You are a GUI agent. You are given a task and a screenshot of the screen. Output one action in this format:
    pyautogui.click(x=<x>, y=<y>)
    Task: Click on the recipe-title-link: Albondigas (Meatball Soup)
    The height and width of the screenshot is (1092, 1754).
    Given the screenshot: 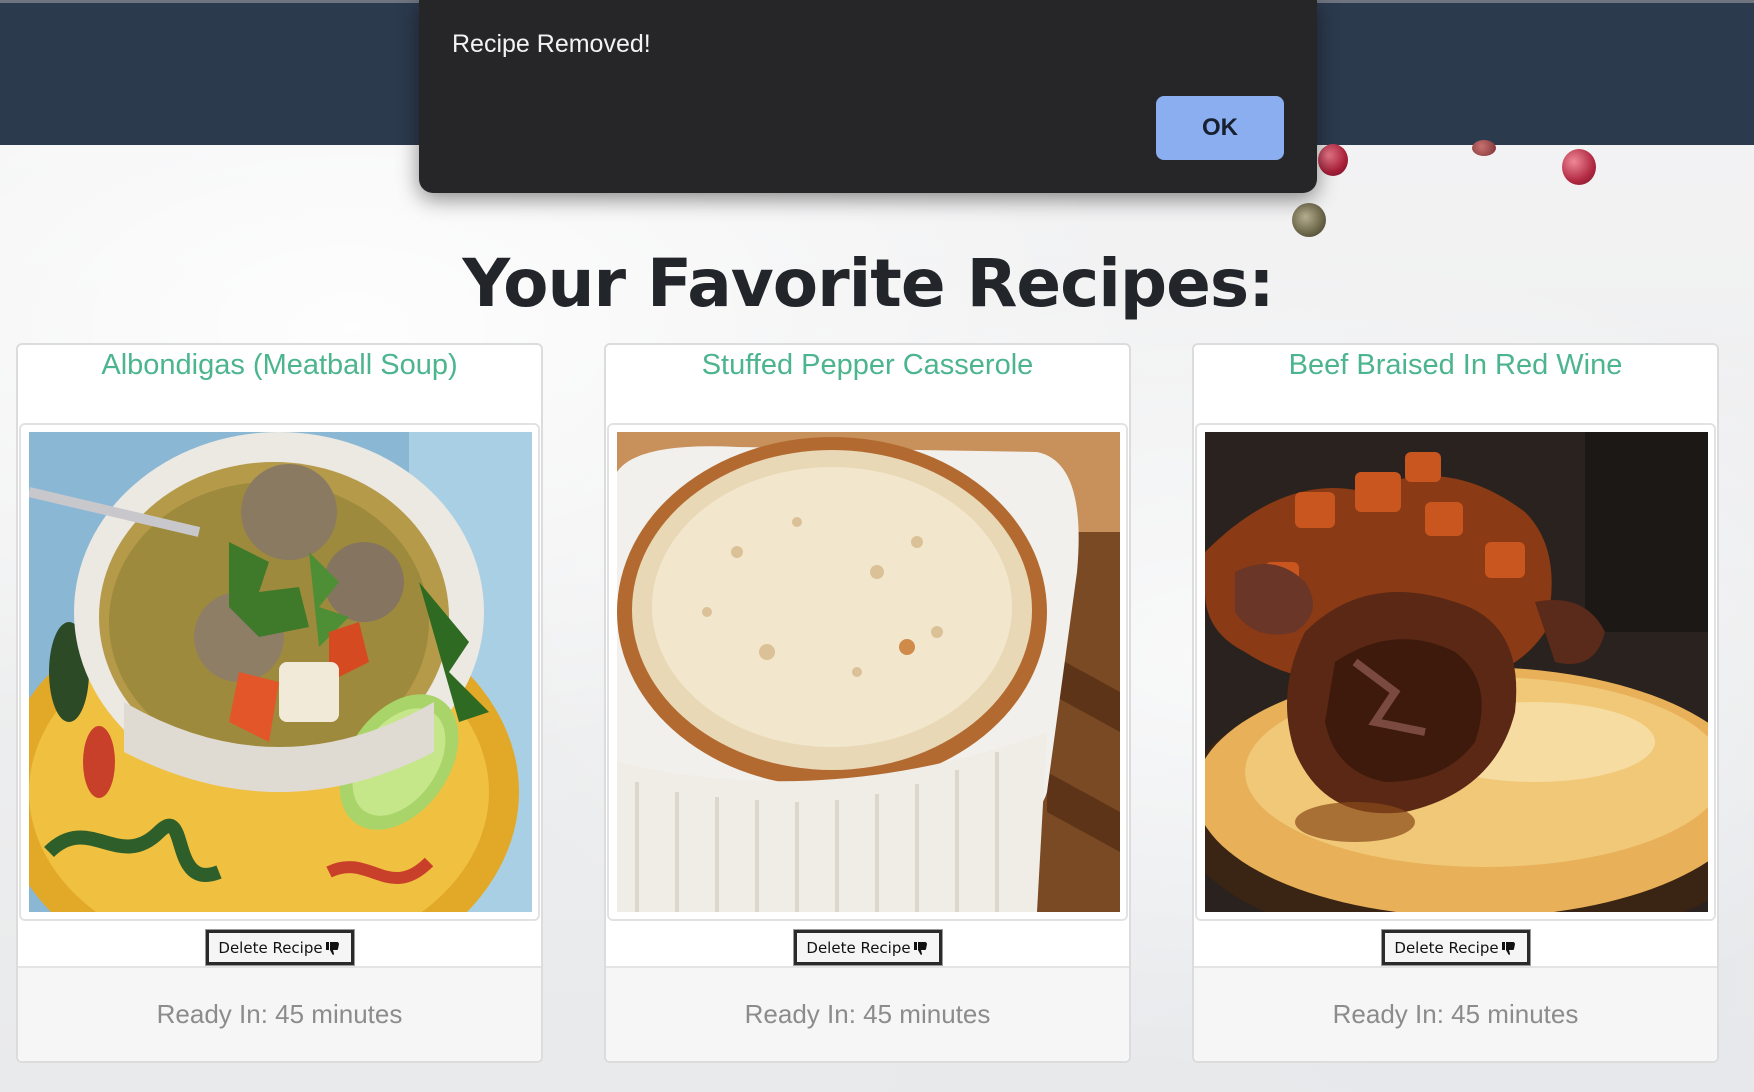 What is the action you would take?
    pyautogui.click(x=279, y=385)
    